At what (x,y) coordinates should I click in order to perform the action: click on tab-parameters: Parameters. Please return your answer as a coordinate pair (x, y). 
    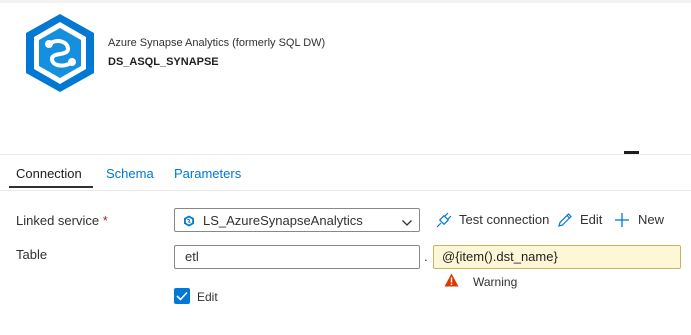
    Looking at the image, I should click on (207, 173).